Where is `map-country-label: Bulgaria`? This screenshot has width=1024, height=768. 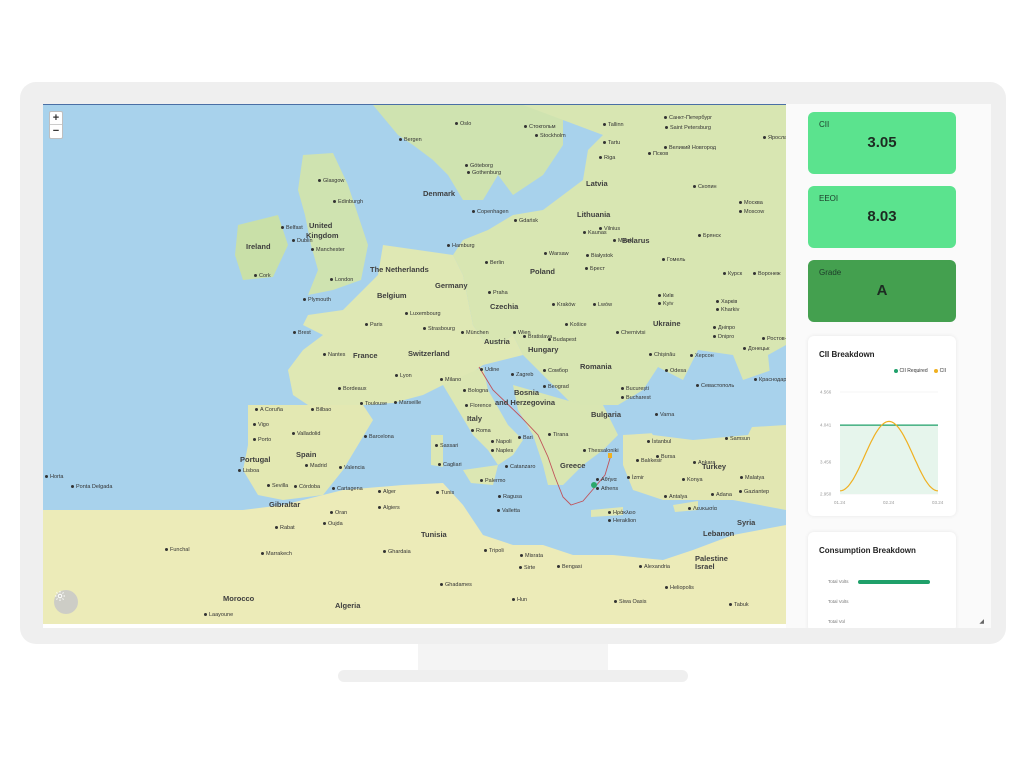 map-country-label: Bulgaria is located at coordinates (606, 414).